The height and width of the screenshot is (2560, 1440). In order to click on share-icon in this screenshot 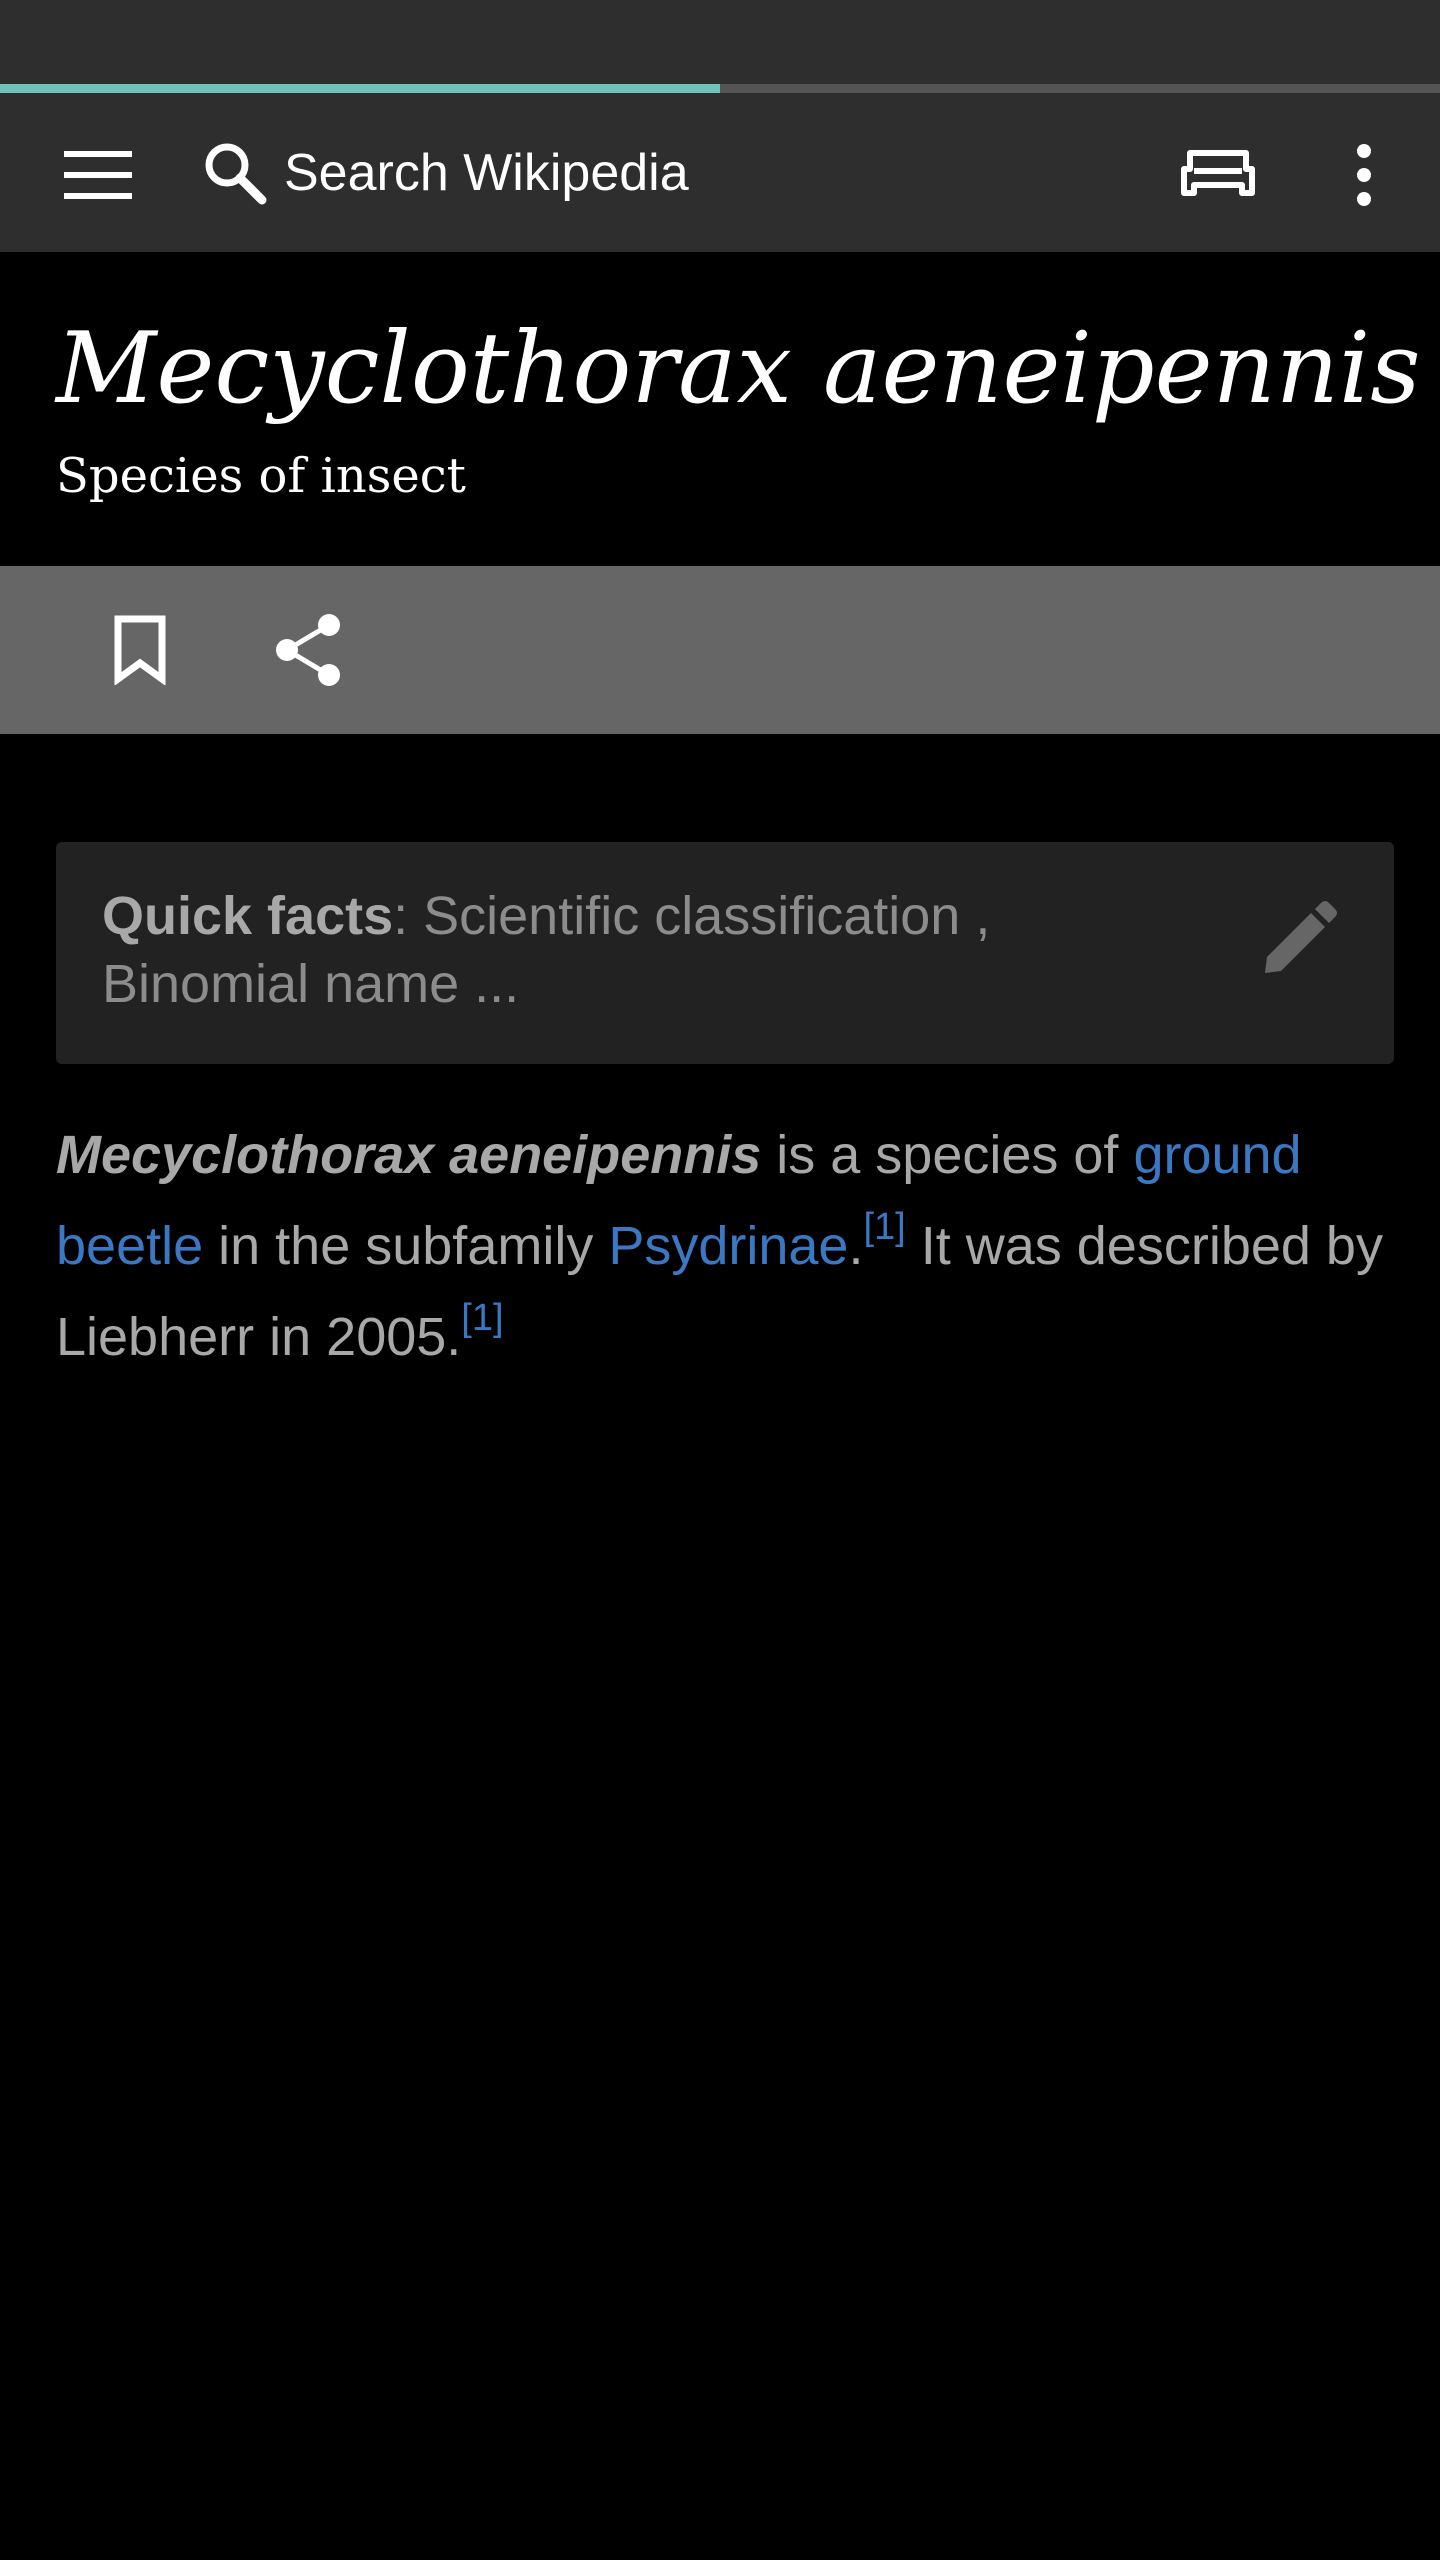, I will do `click(308, 650)`.